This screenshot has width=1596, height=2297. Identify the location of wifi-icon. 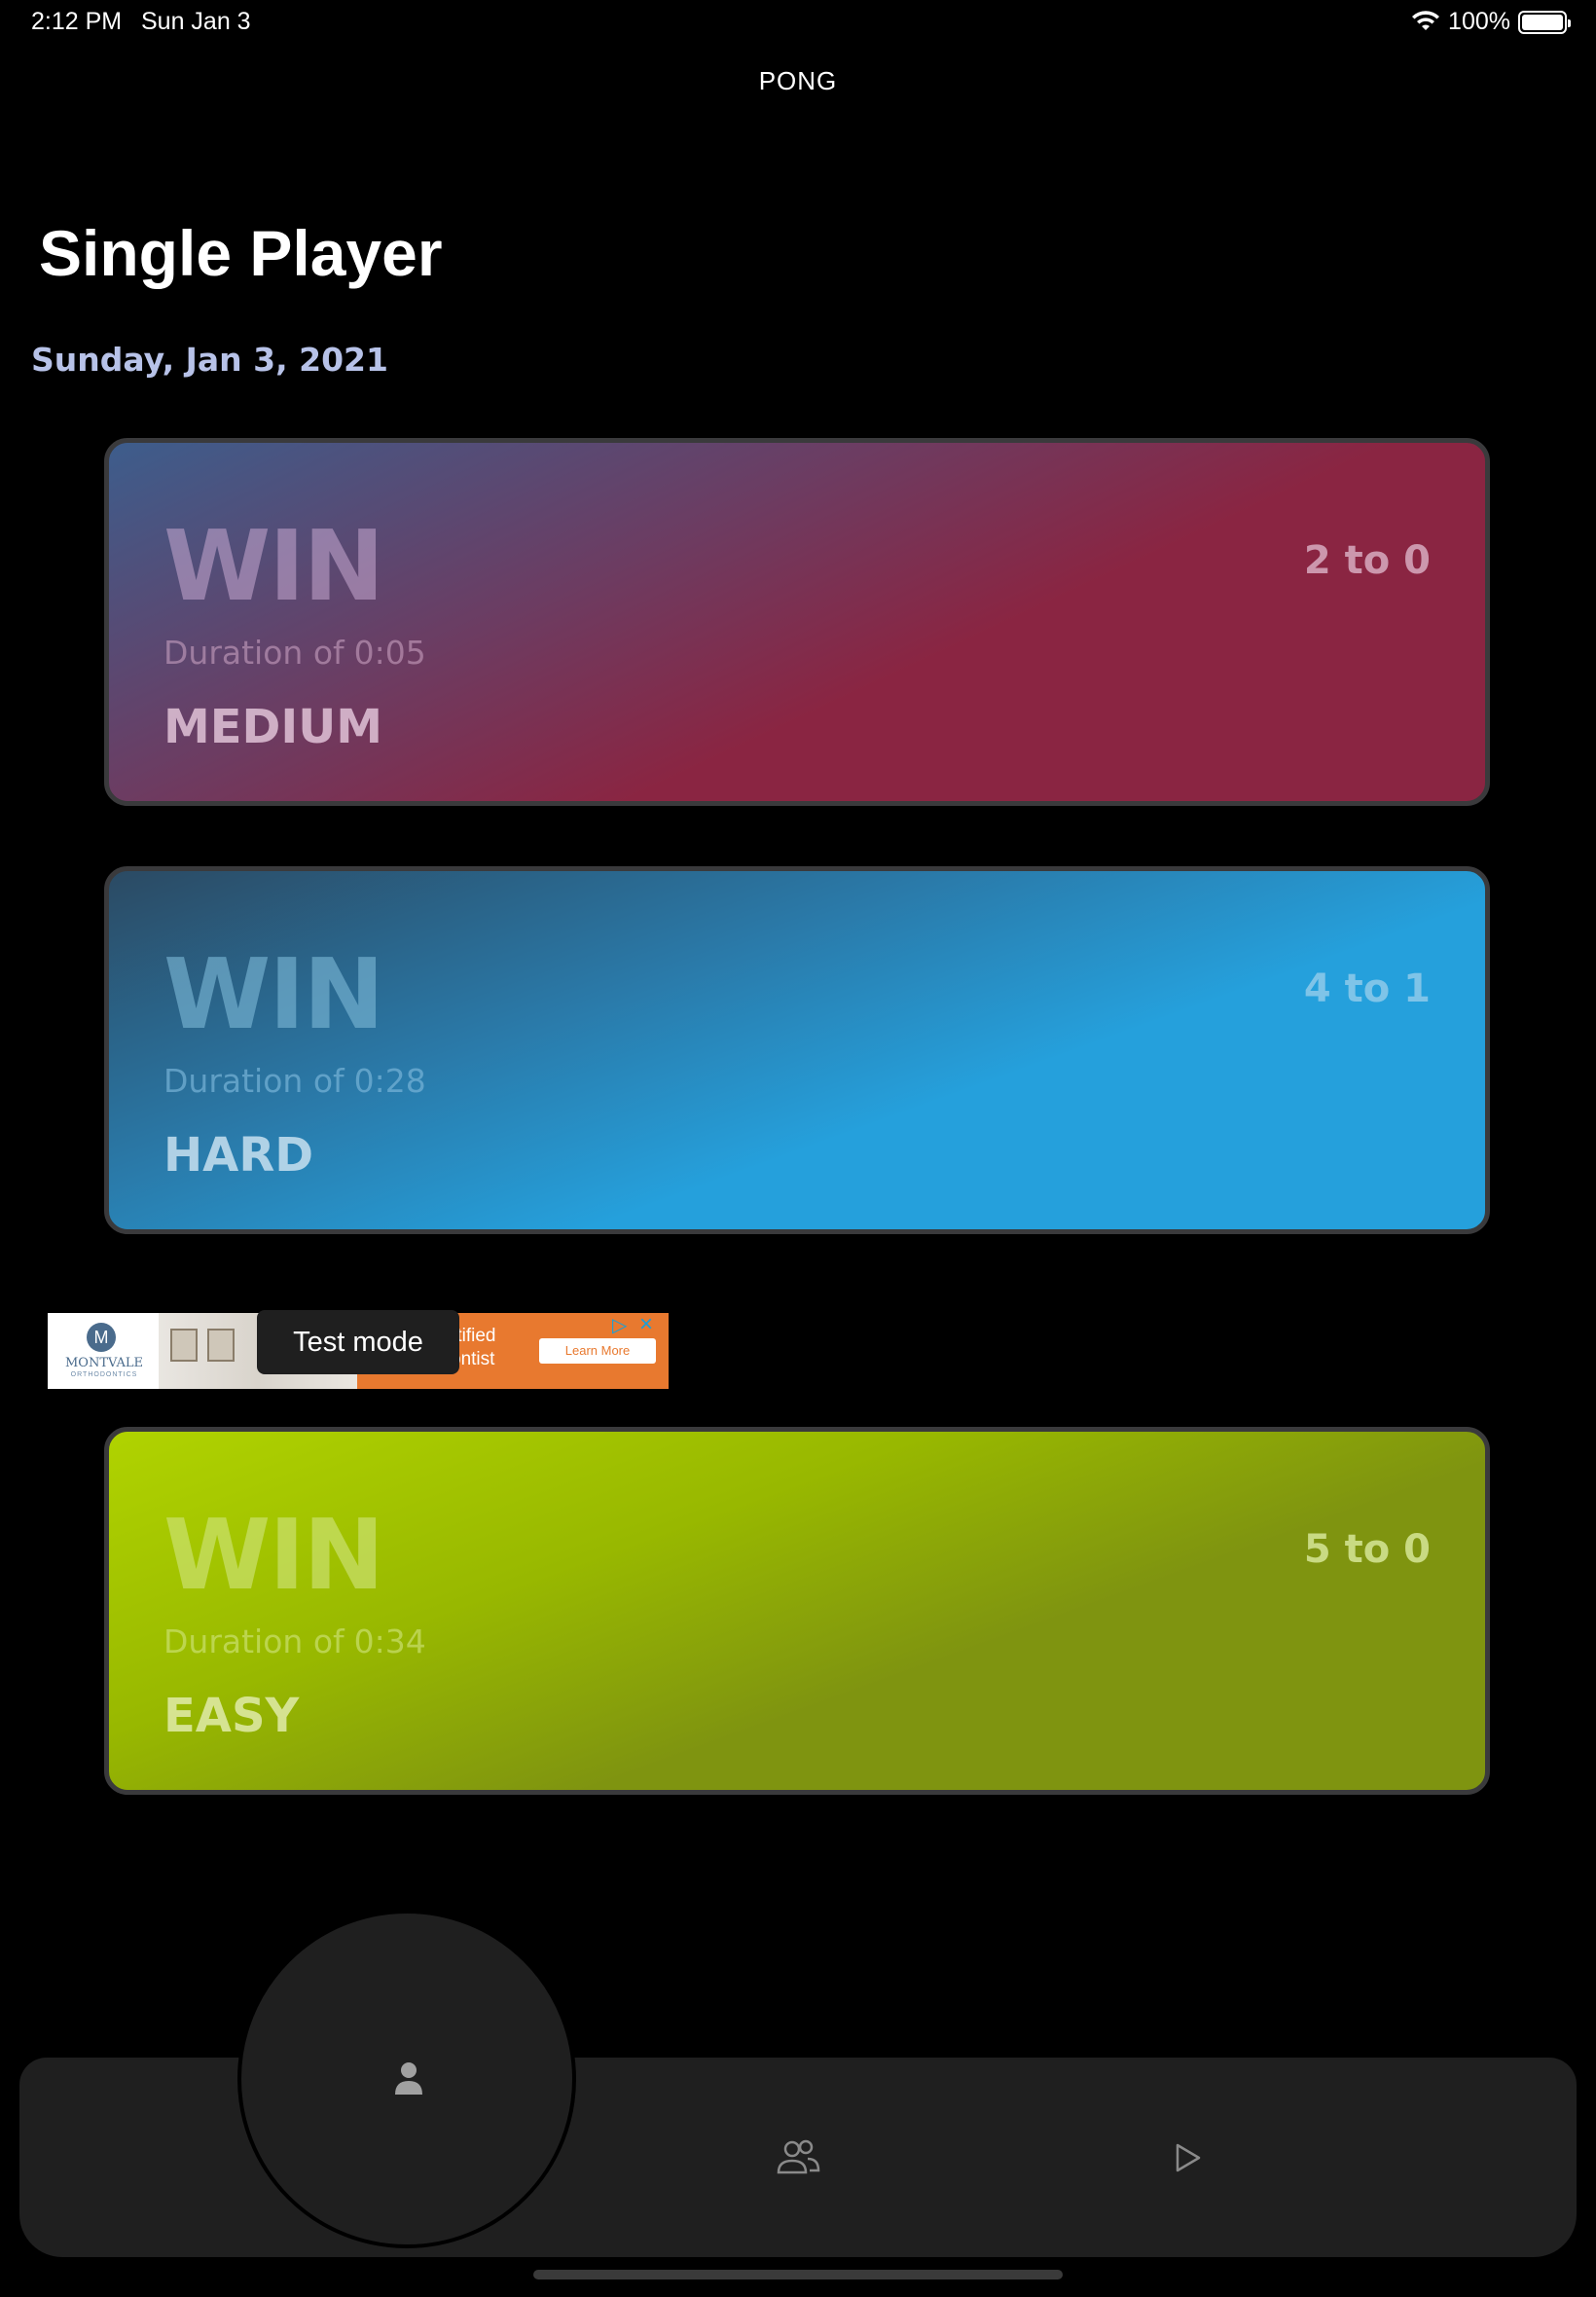
(1426, 20).